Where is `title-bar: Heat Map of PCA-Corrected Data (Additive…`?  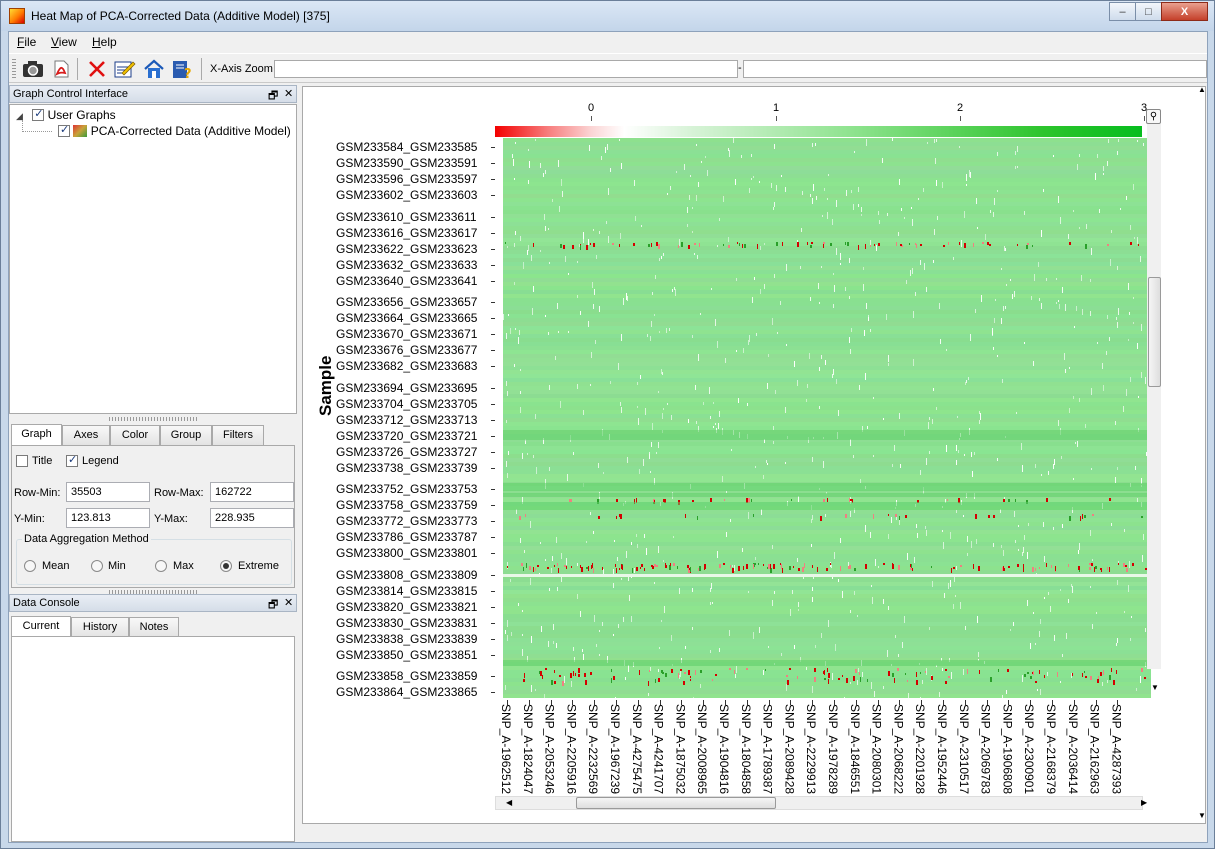
title-bar: Heat Map of PCA-Corrected Data (Additive… is located at coordinates (607, 16).